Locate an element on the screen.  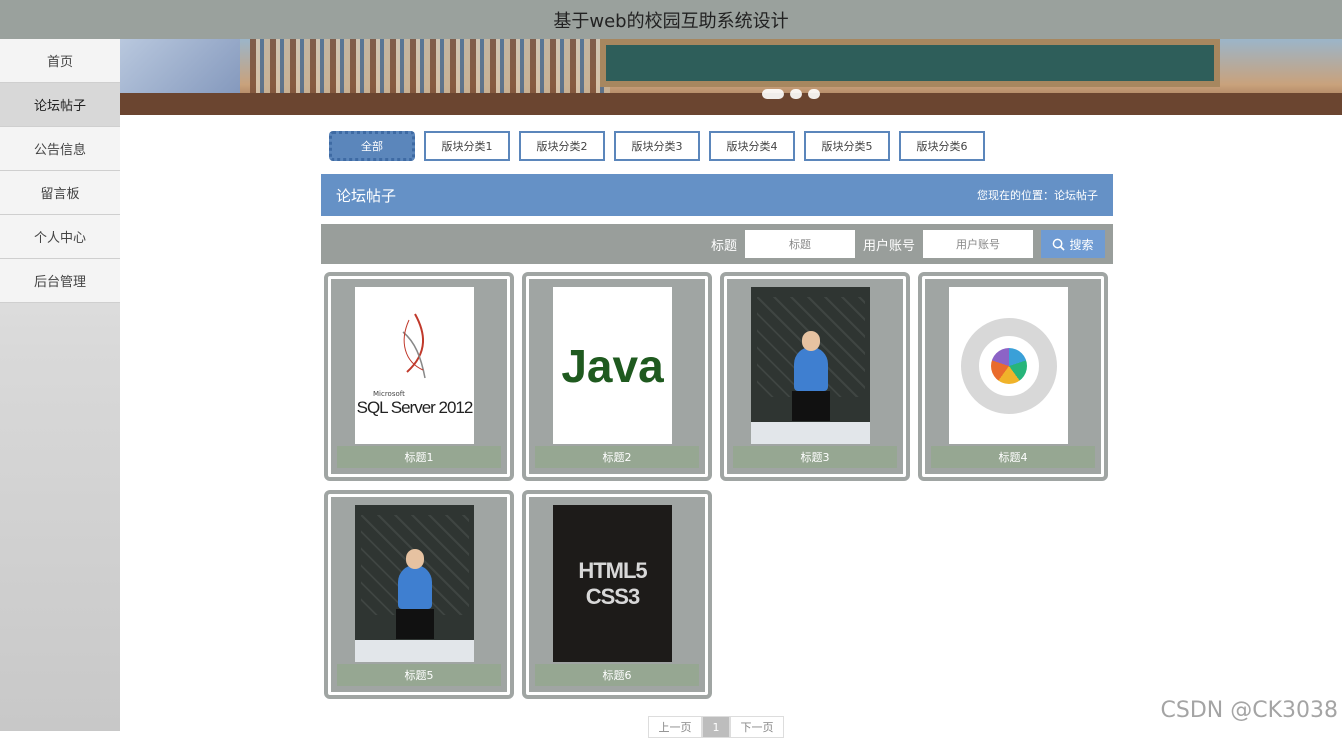
image-text: HTML5 is located at coordinates (612, 571).